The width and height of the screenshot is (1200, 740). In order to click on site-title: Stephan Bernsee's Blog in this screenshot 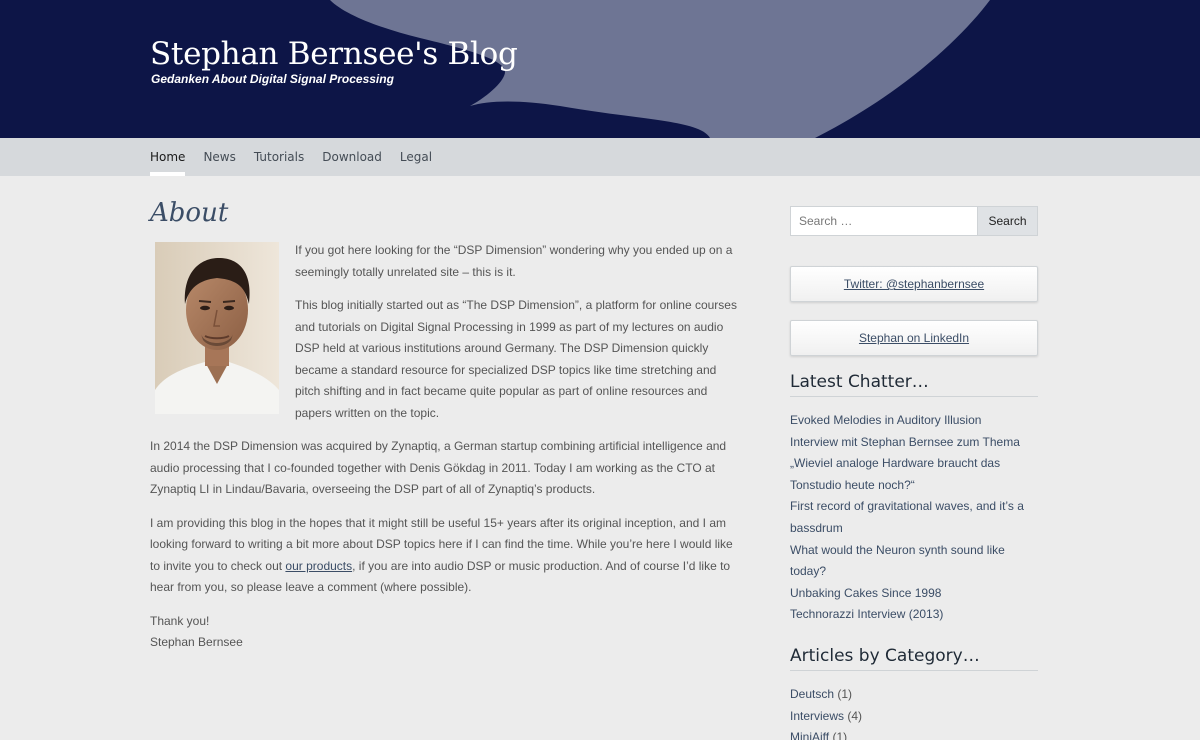, I will do `click(334, 54)`.